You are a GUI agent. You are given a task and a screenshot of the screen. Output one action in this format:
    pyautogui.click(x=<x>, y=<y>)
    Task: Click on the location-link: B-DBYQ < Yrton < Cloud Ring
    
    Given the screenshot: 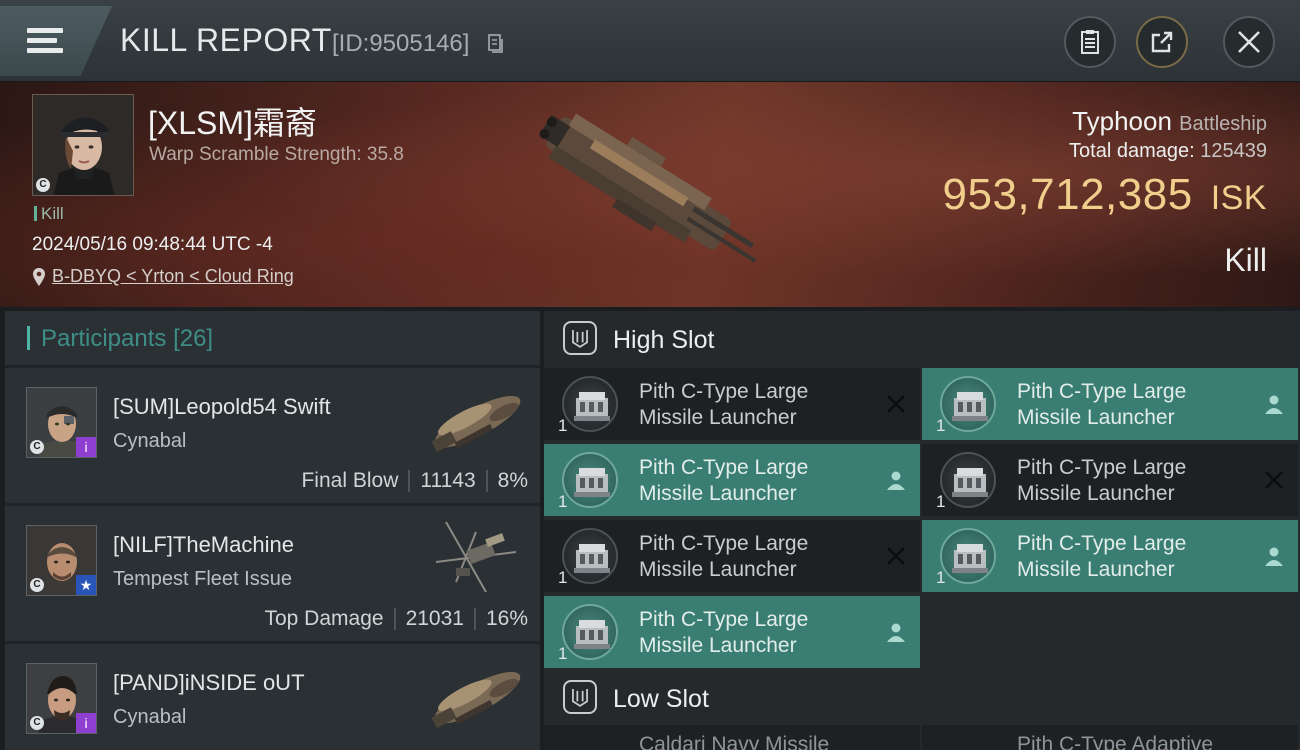 What is the action you would take?
    pyautogui.click(x=173, y=276)
    